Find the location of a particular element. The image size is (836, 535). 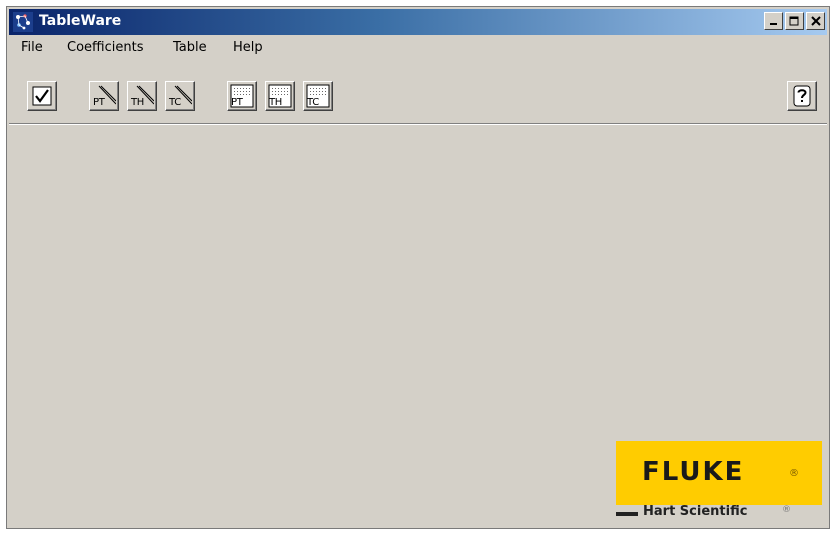

menu-coefficients: Coefficients is located at coordinates (105, 47).